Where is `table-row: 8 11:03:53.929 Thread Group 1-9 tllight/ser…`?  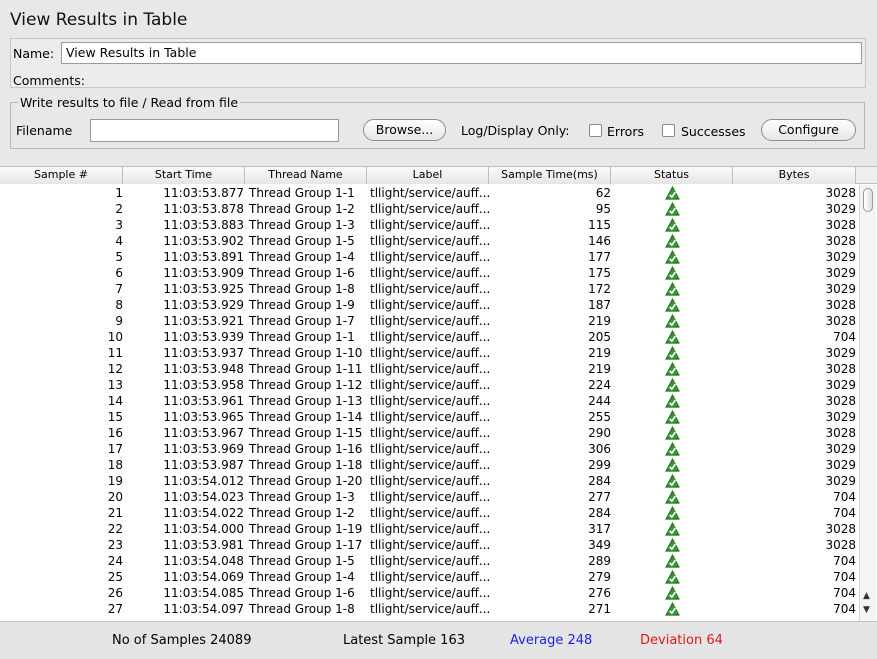 table-row: 8 11:03:53.929 Thread Group 1-9 tllight/ser… is located at coordinates (428, 305).